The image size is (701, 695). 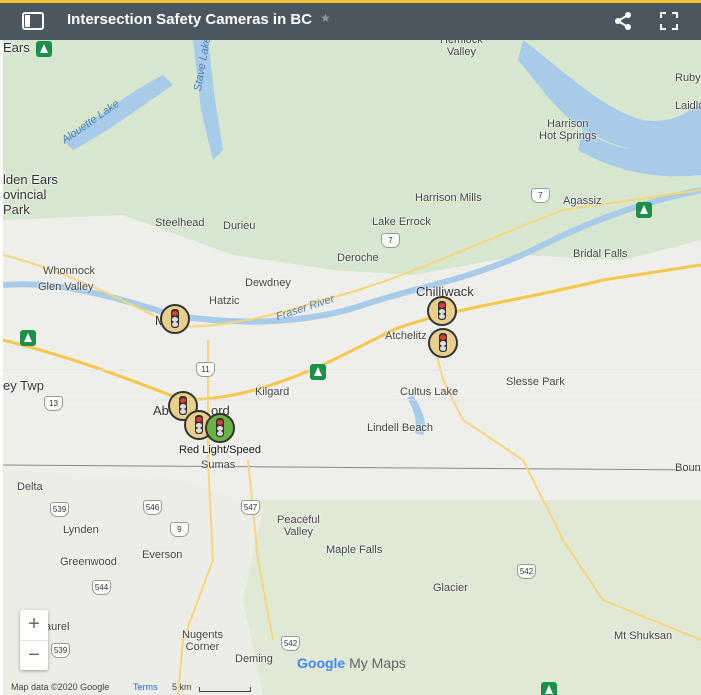 I want to click on place-harrison-mills: Harrison Mills, so click(x=448, y=198).